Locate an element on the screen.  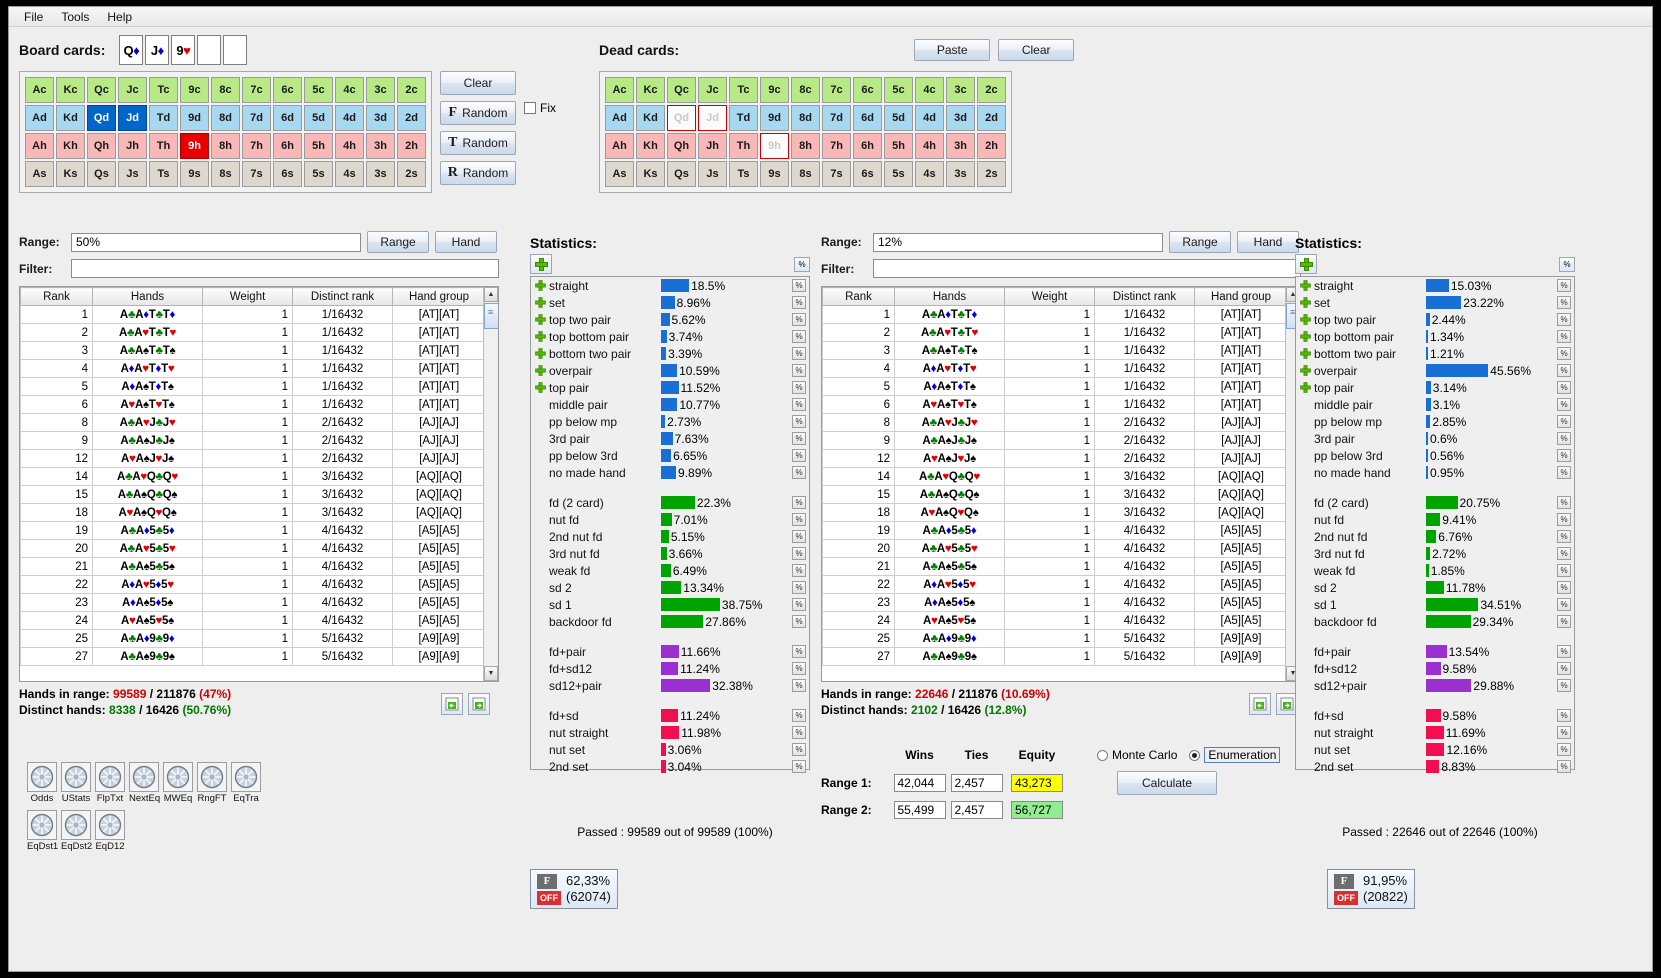
card-cell-7s: 7s is located at coordinates (256, 174).